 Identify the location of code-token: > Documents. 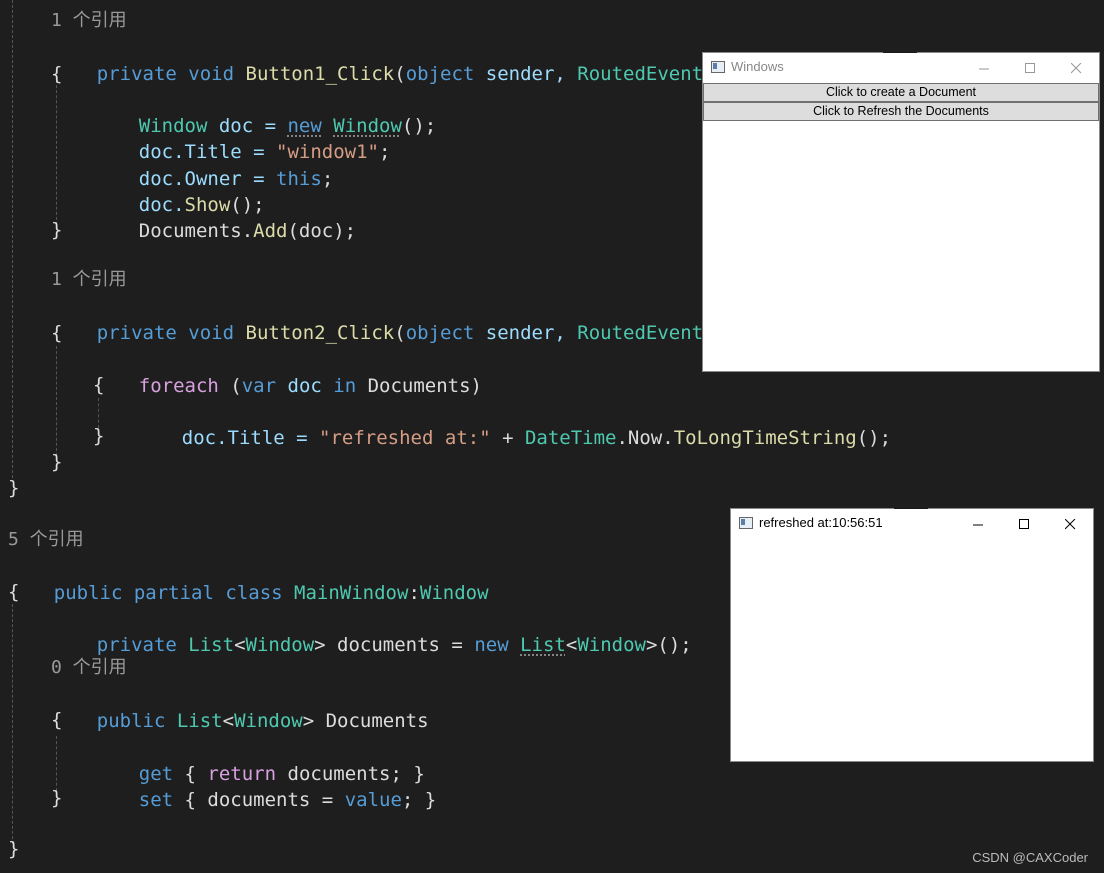
(365, 721).